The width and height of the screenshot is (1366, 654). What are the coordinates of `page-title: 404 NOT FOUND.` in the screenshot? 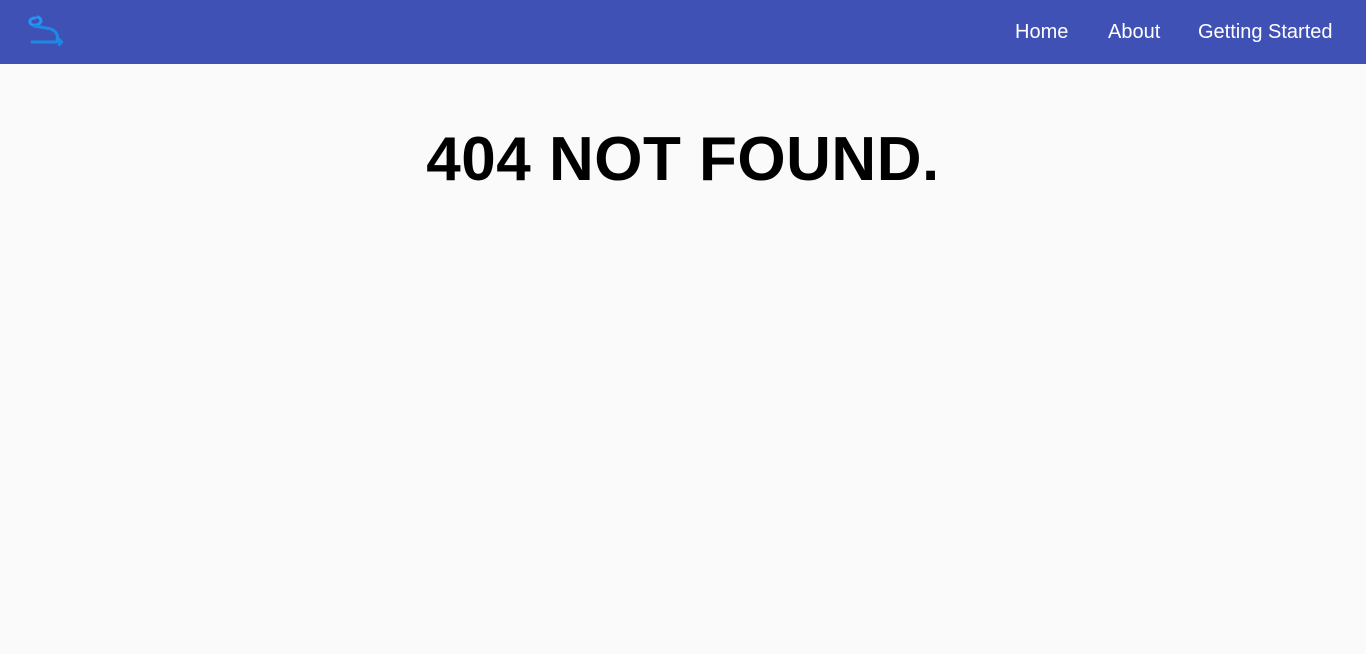 It's located at (683, 159).